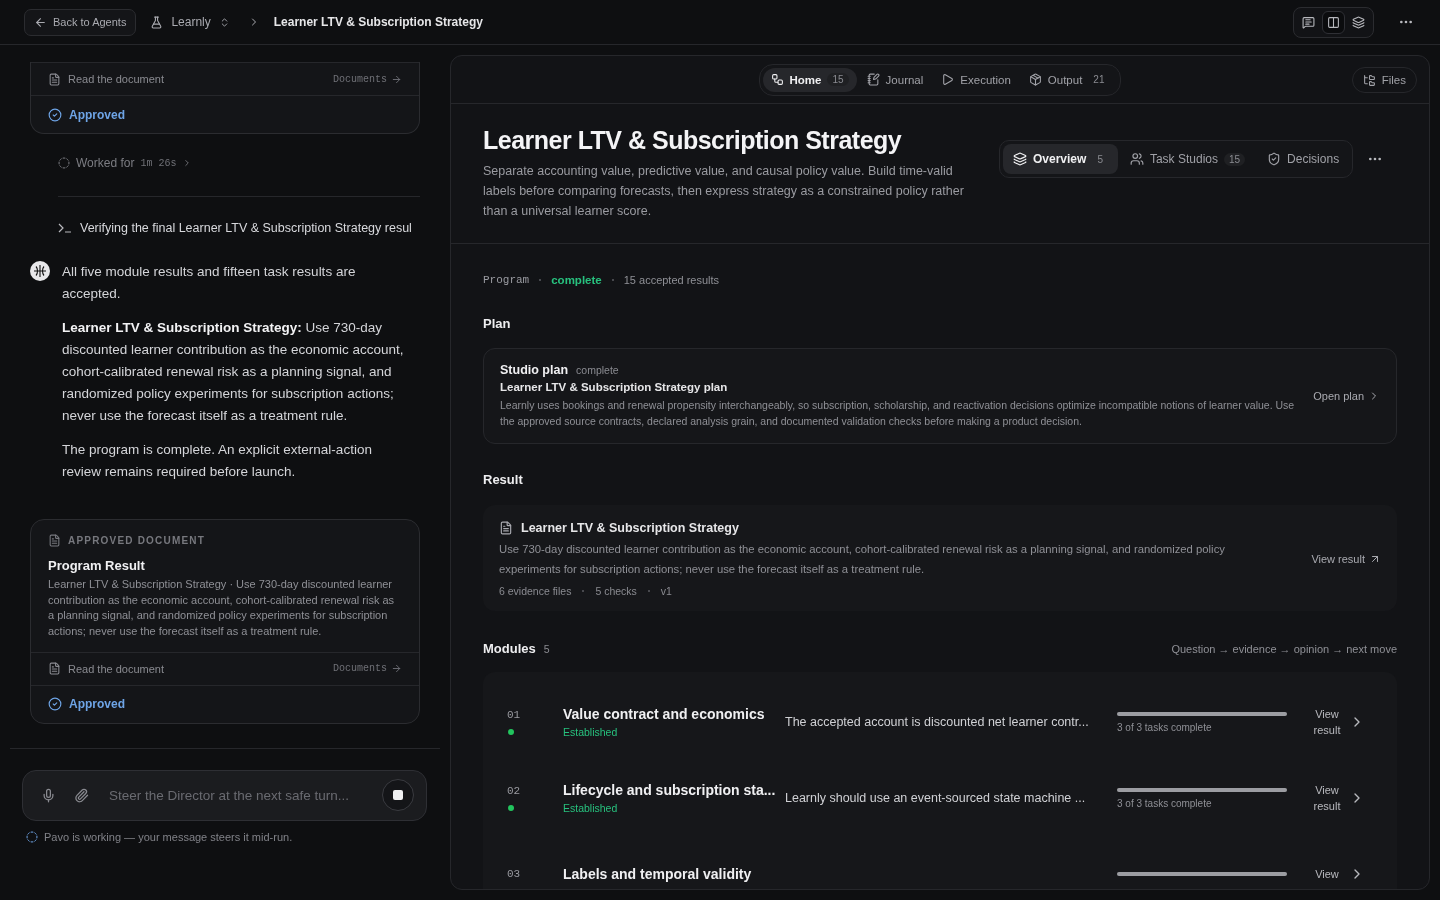 The image size is (1440, 900). I want to click on view-result-link: View result, so click(1346, 559).